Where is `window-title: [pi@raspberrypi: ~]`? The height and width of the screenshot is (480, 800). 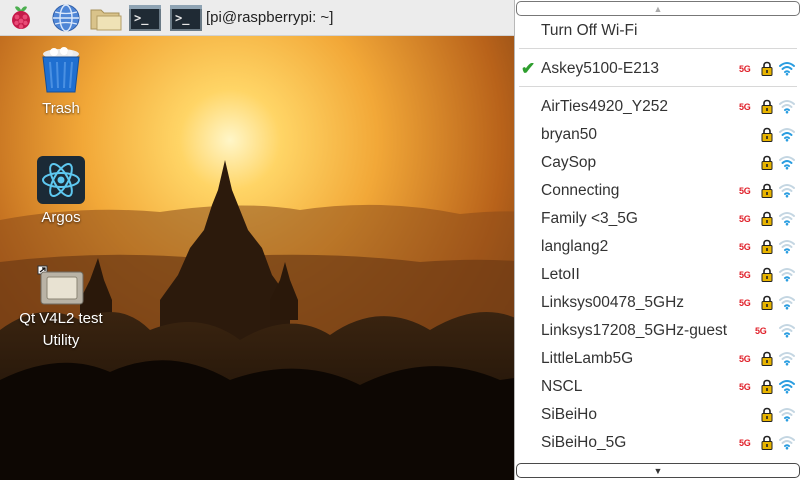 window-title: [pi@raspberrypi: ~] is located at coordinates (270, 17).